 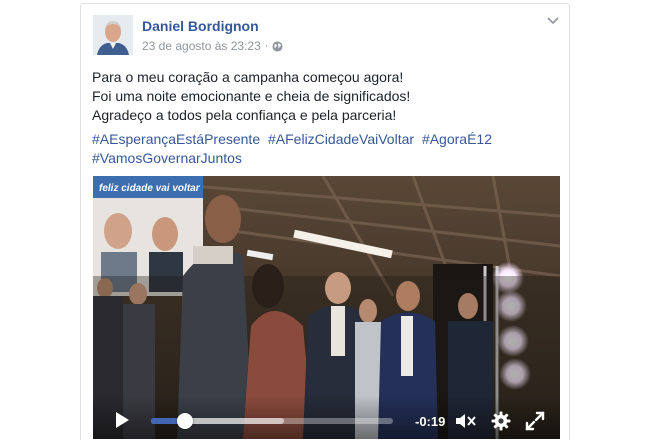 I want to click on post-timestamp: 23 de agosto às 23:23, so click(x=201, y=46).